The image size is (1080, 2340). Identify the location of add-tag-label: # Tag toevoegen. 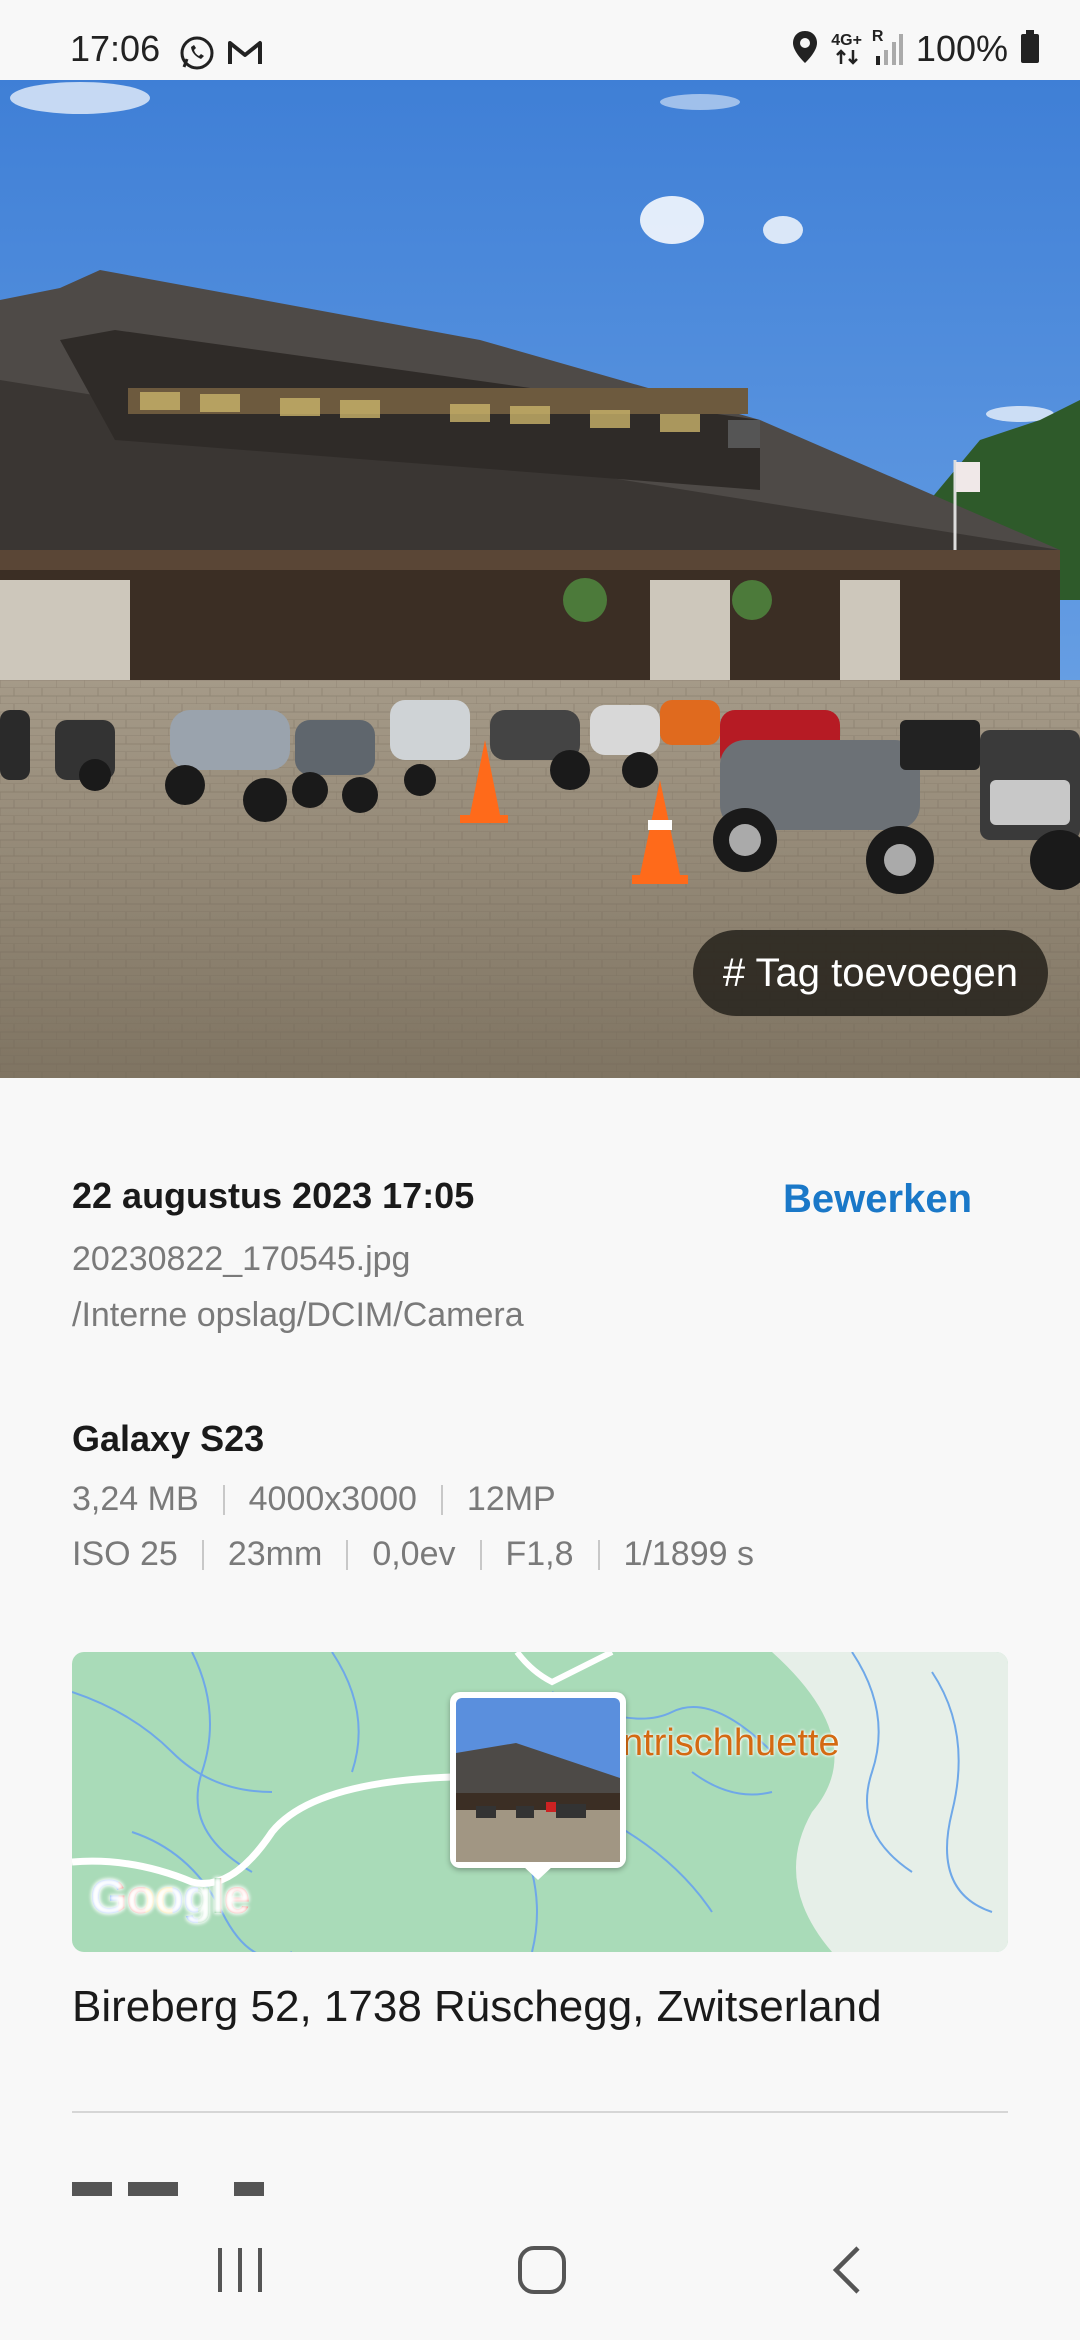
(870, 972).